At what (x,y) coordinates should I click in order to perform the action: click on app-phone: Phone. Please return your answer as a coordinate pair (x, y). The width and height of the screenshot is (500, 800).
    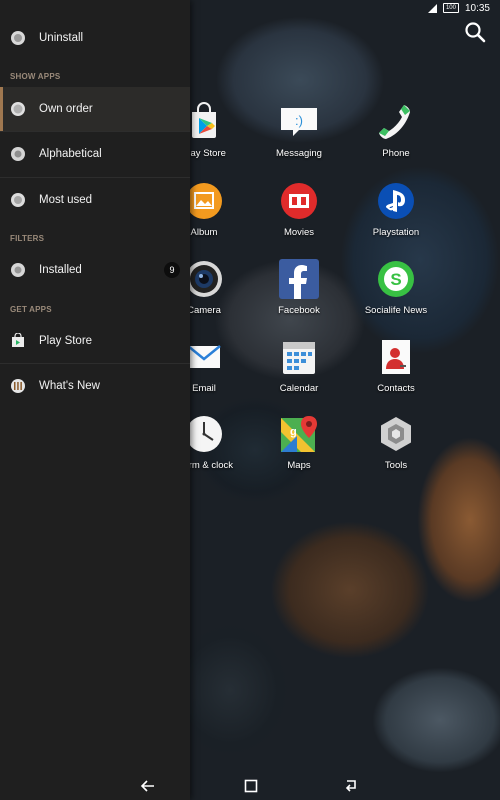
    Looking at the image, I should click on (396, 130).